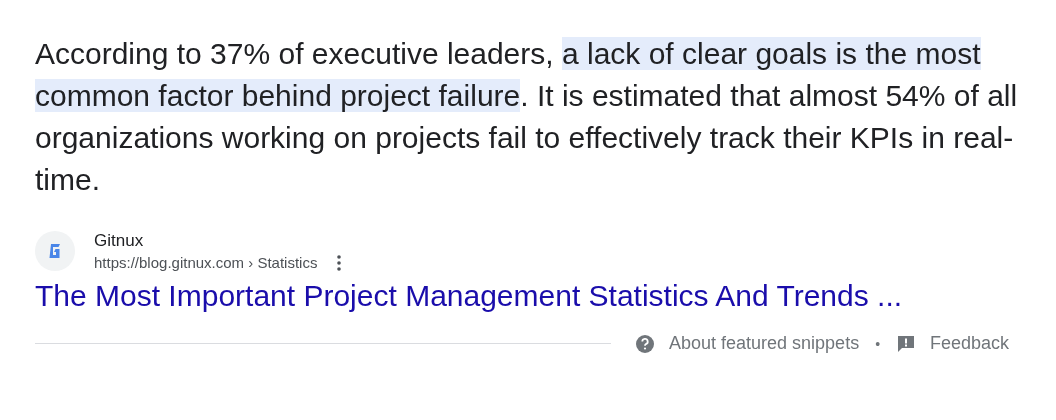 This screenshot has height=420, width=1056. Describe the element at coordinates (764, 343) in the screenshot. I see `about-featured-snippets-link: About featured snippets` at that location.